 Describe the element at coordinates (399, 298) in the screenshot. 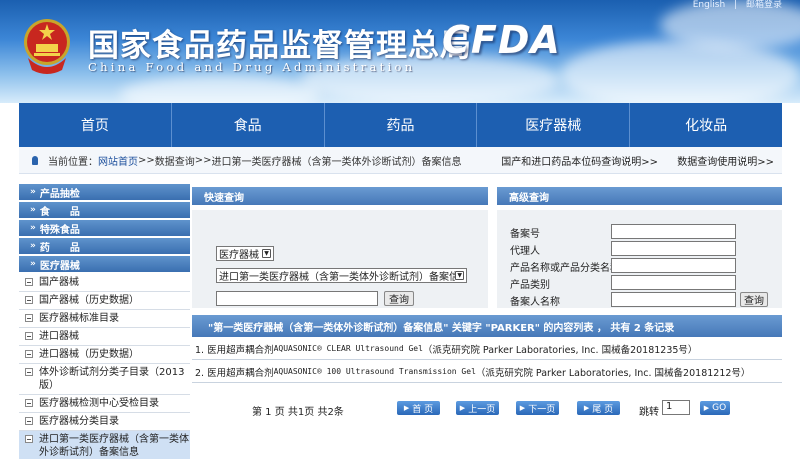

I see `quick-search-button: 查询` at that location.